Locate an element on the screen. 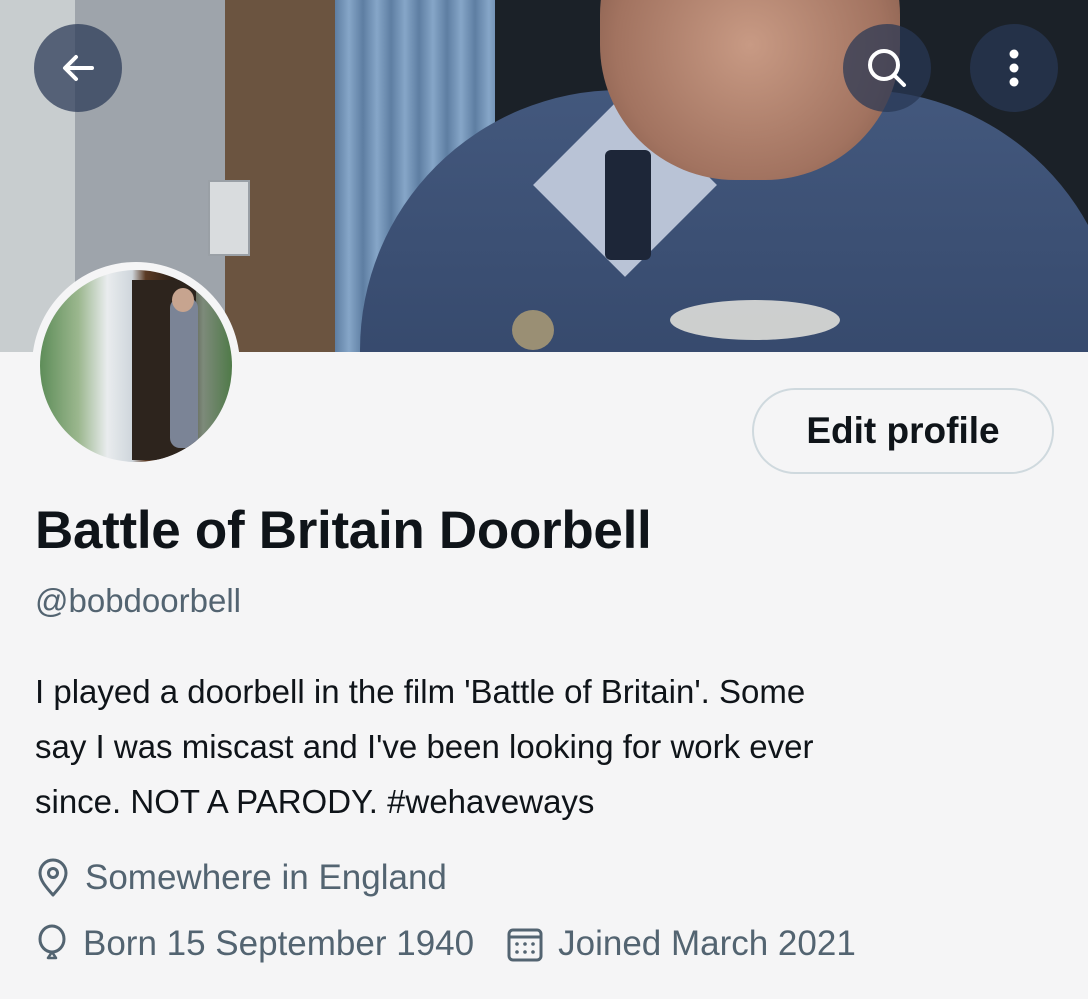 Image resolution: width=1088 pixels, height=999 pixels. avatar-figure is located at coordinates (184, 373).